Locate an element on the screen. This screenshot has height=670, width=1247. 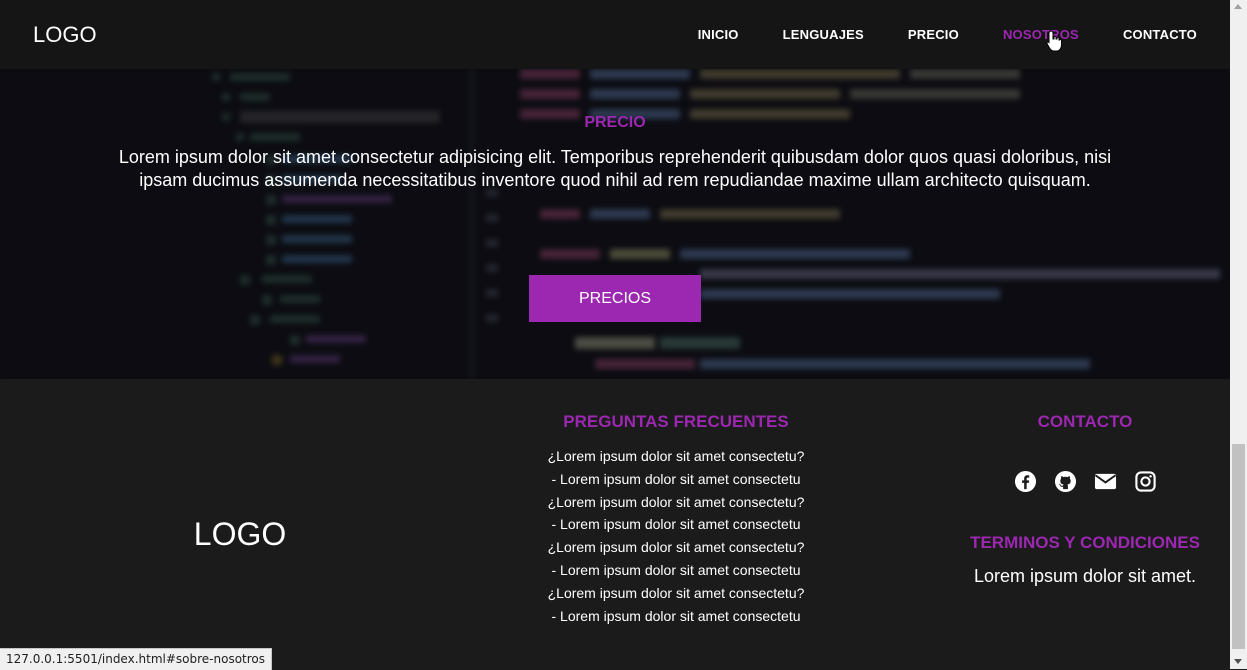
facebook-icon is located at coordinates (1025, 481).